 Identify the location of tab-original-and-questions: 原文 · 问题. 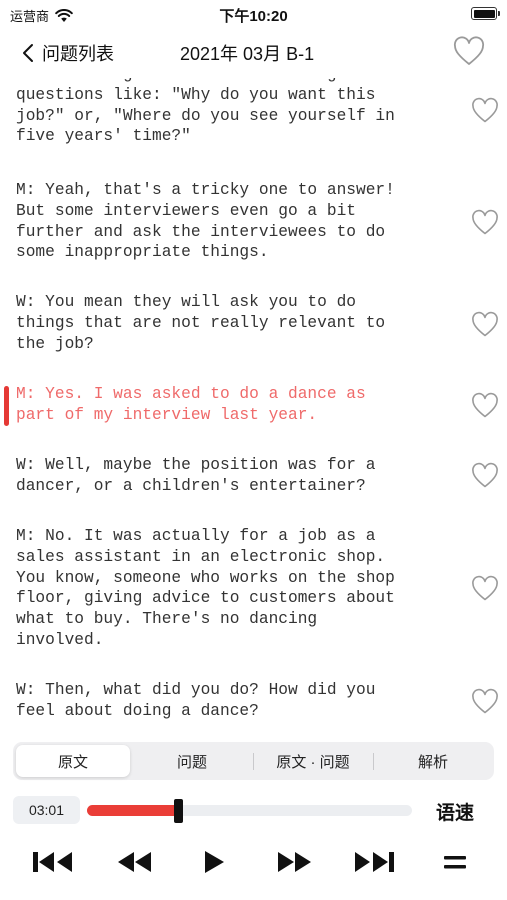
(313, 761).